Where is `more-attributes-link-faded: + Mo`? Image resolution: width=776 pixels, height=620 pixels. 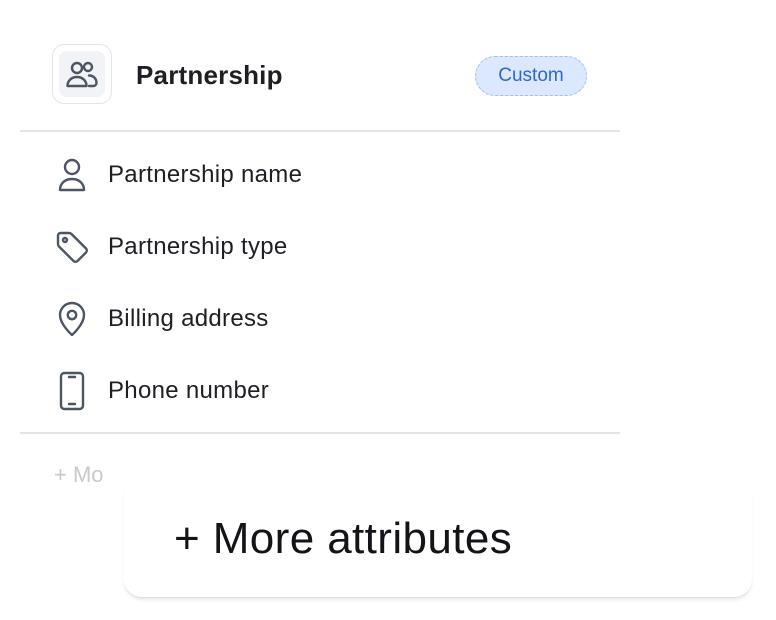
more-attributes-link-faded: + Mo is located at coordinates (79, 475).